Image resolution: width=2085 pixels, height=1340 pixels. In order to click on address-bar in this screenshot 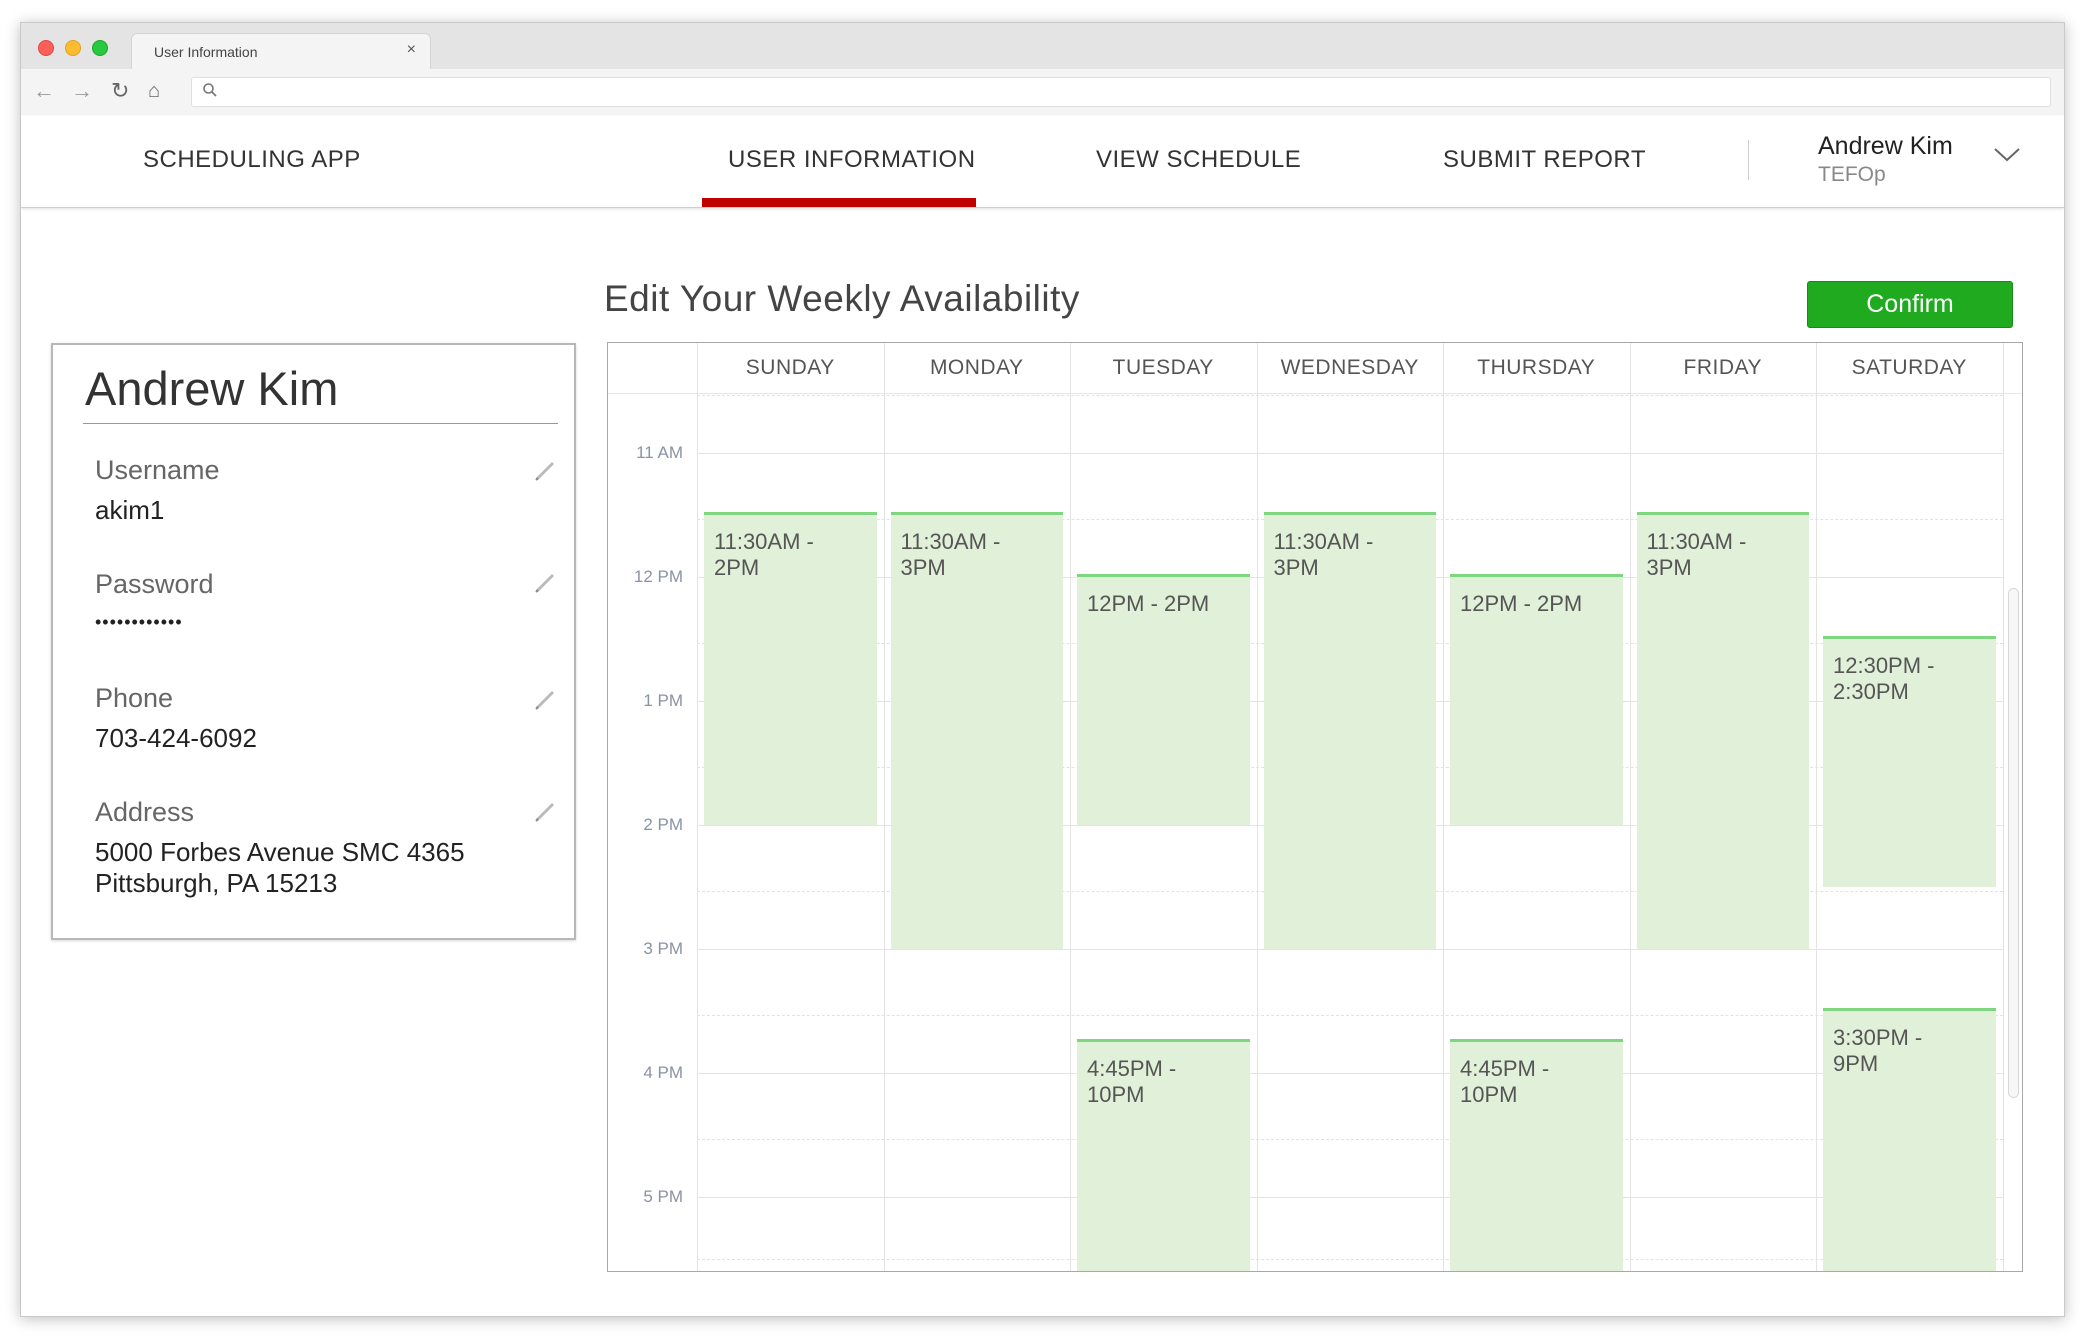, I will do `click(1121, 92)`.